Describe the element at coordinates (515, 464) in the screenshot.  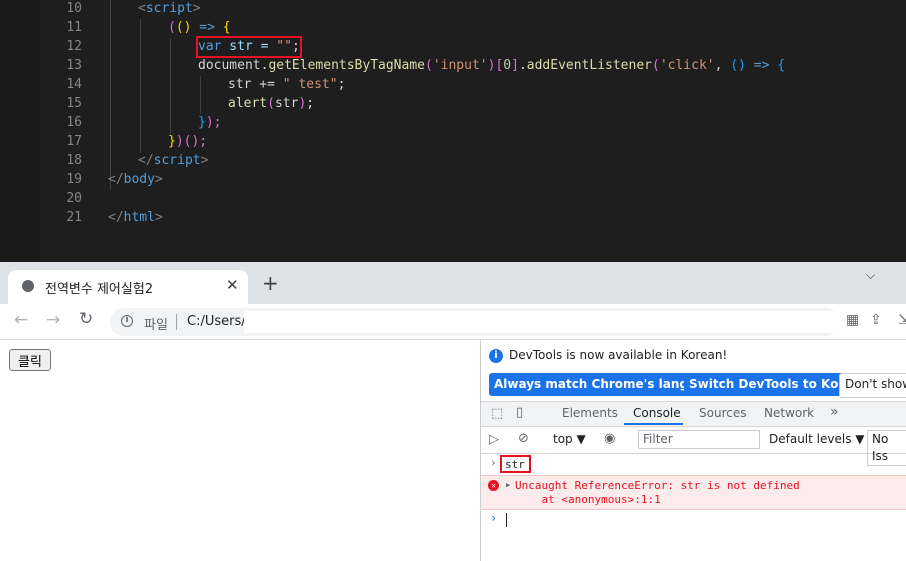
I see `highlight-console-input` at that location.